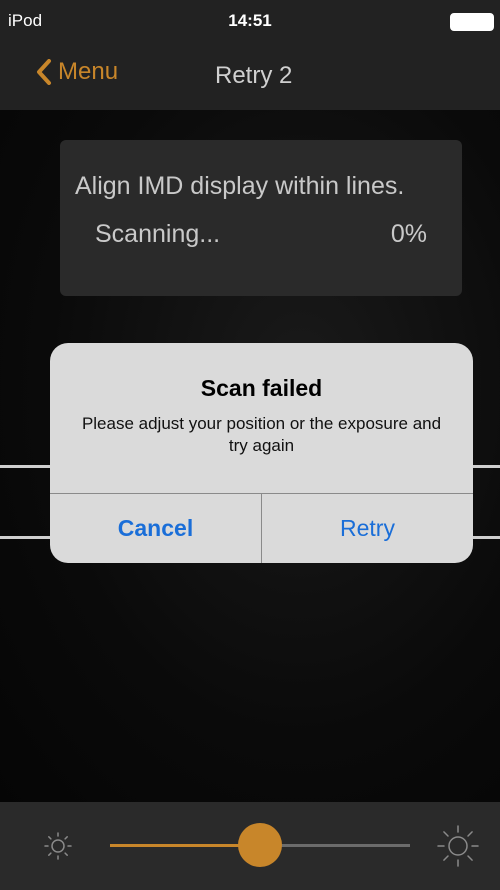  Describe the element at coordinates (367, 528) in the screenshot. I see `retry-button: Retry` at that location.